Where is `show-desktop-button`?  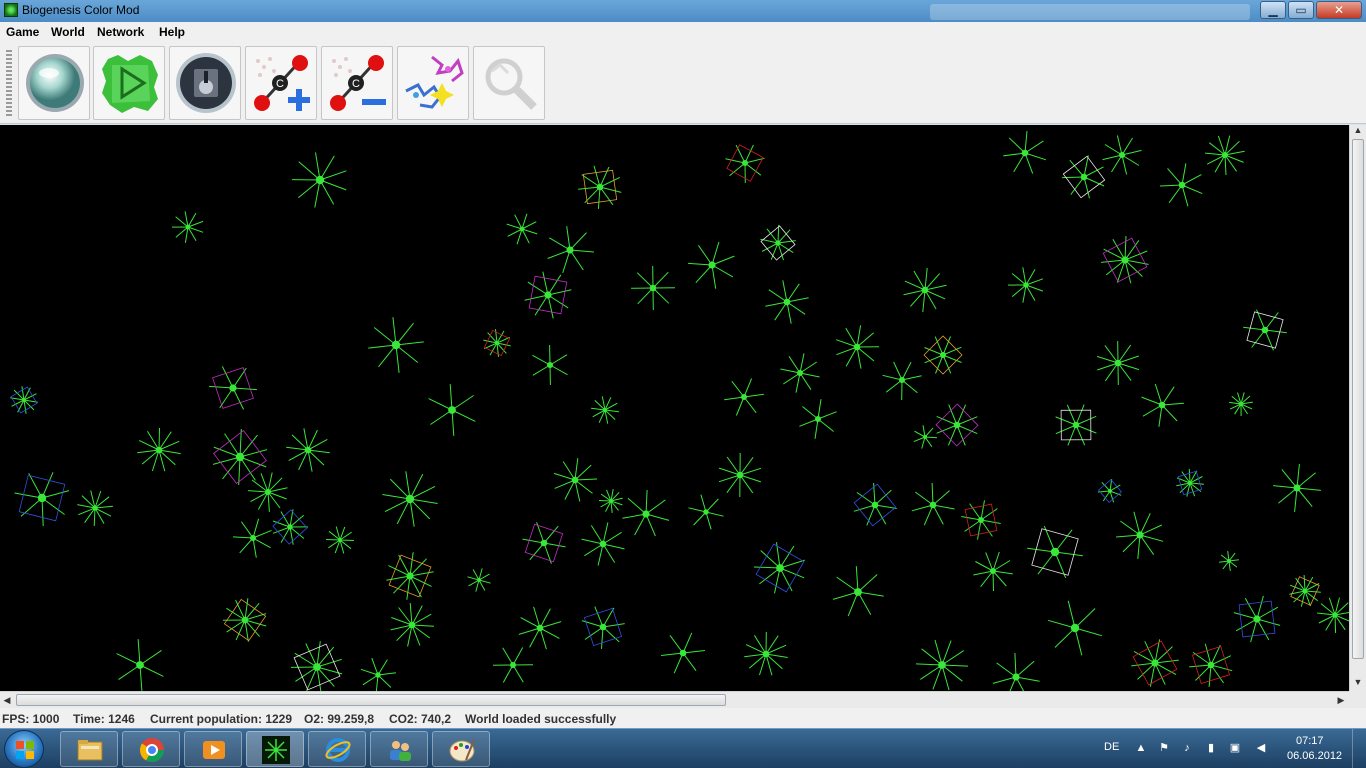
show-desktop-button is located at coordinates (1359, 748).